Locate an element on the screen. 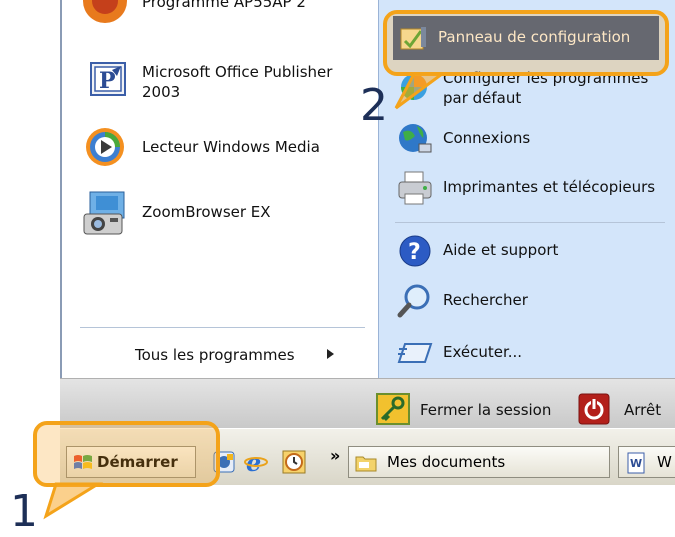 The image size is (675, 537). program-item-label-line2: 2003 is located at coordinates (161, 92).